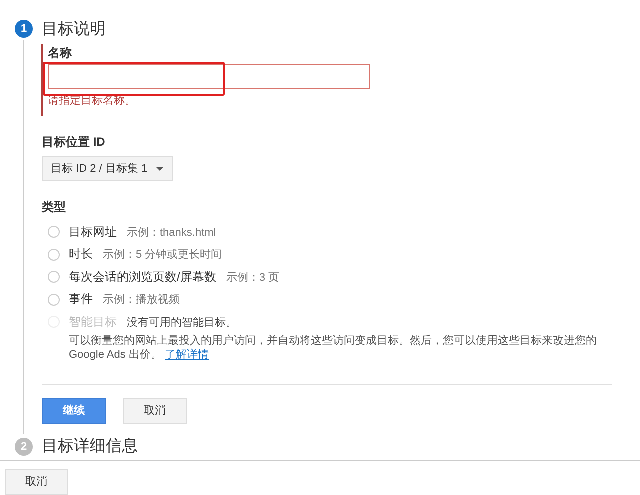 The image size is (640, 495). What do you see at coordinates (24, 29) in the screenshot?
I see `step-number-badge: 1` at bounding box center [24, 29].